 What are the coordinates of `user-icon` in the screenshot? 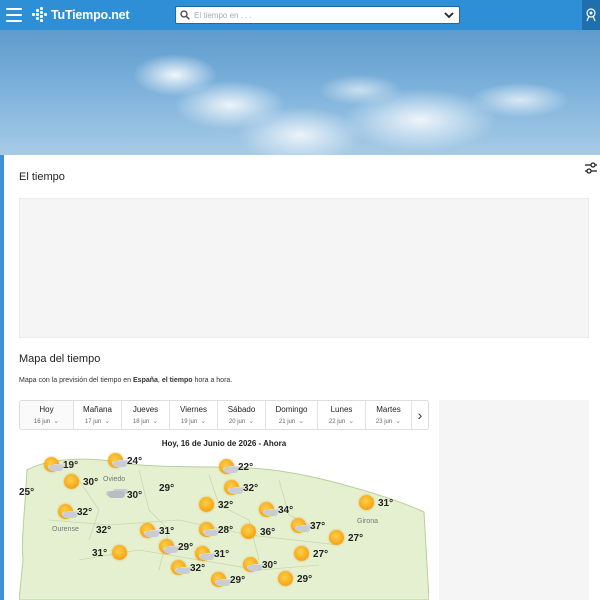 It's located at (591, 15).